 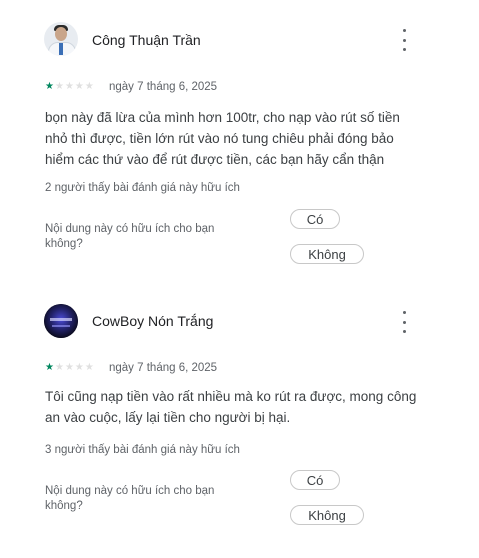 What do you see at coordinates (142, 188) in the screenshot?
I see `helpful-count: 2 người thấy bài đánh giá này hữu ích` at bounding box center [142, 188].